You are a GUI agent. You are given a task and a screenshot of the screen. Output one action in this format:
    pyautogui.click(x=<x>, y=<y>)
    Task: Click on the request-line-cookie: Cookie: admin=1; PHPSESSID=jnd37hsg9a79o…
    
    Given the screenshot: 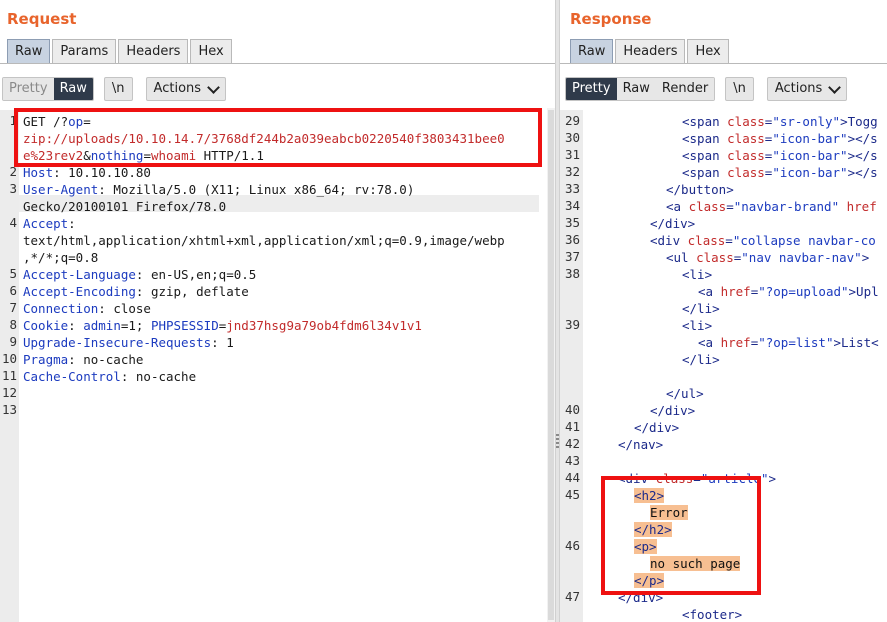 What is the action you would take?
    pyautogui.click(x=222, y=325)
    